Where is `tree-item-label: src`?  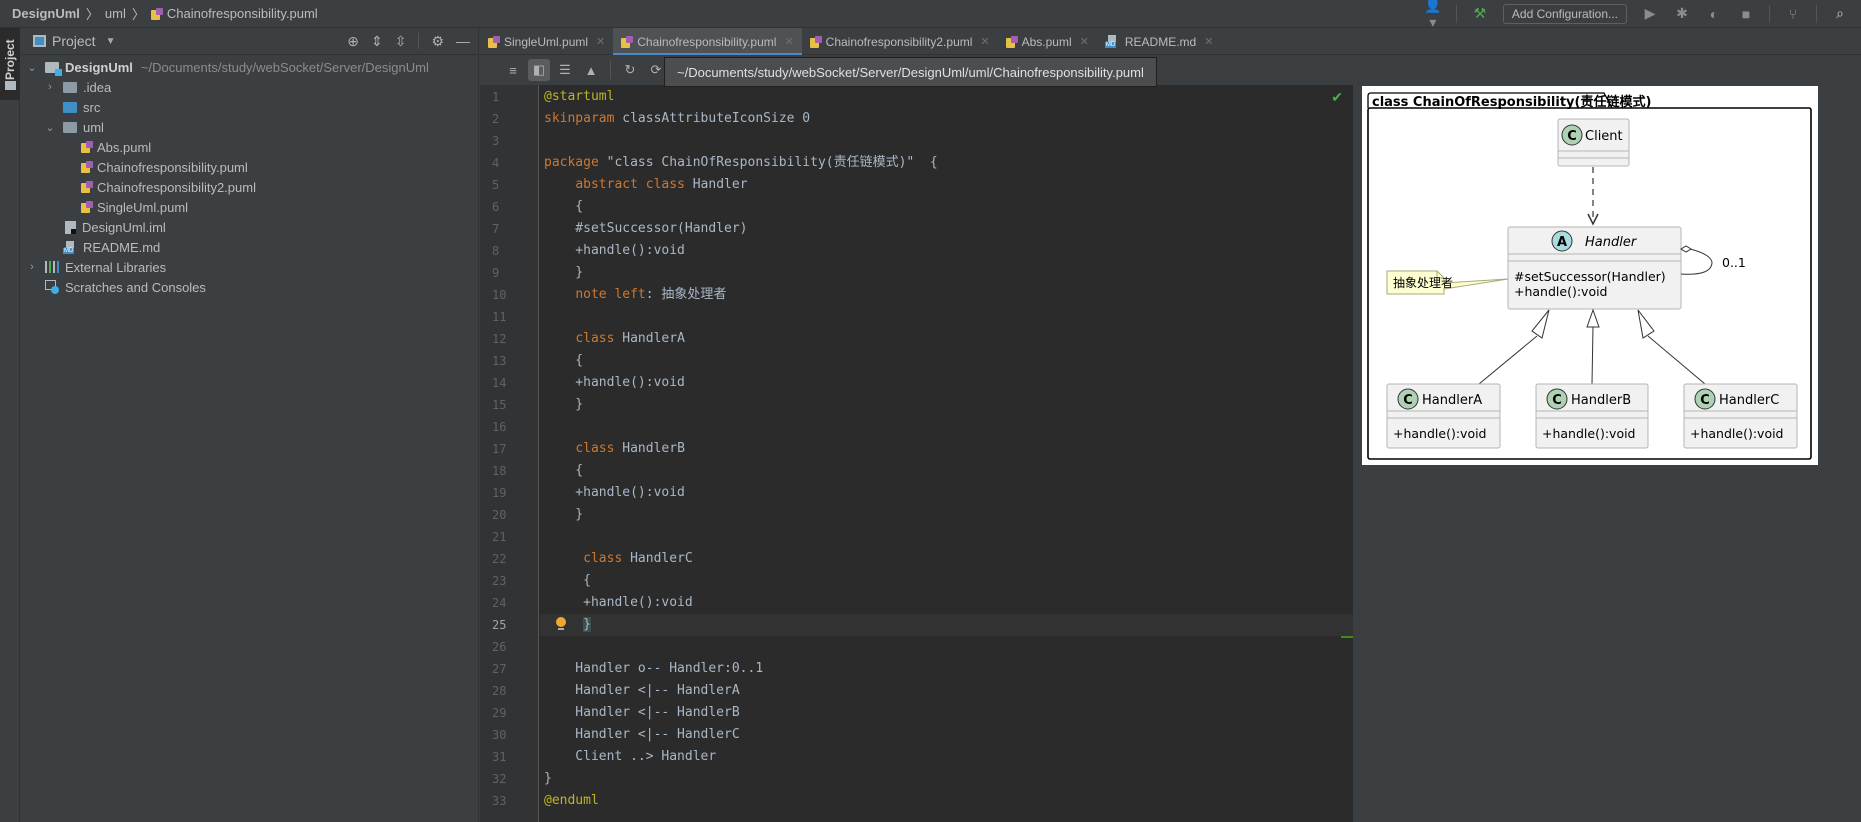
tree-item-label: src is located at coordinates (92, 107).